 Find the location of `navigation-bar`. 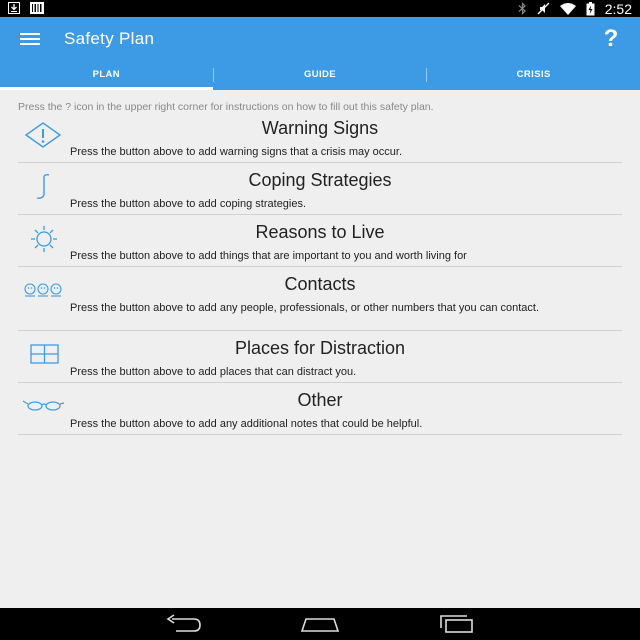

navigation-bar is located at coordinates (320, 624).